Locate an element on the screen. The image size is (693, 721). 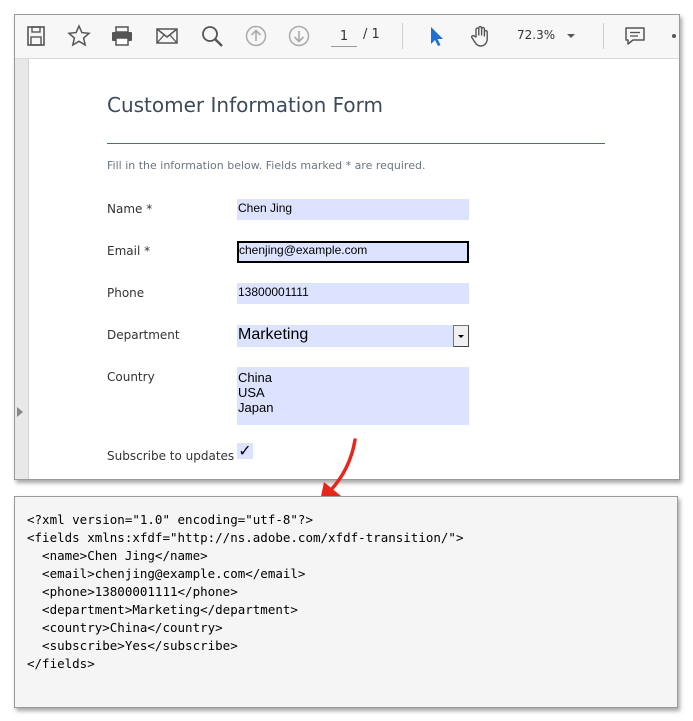
phone-field: 13800001111 is located at coordinates (353, 293).